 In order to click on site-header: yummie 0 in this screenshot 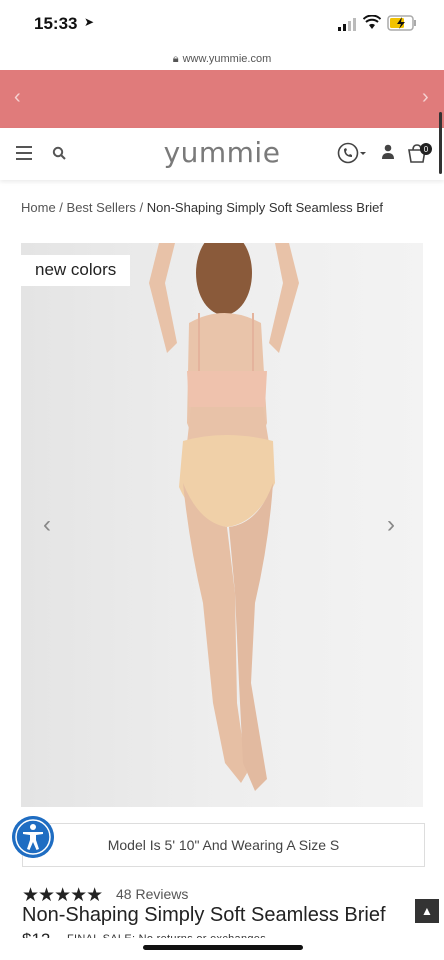, I will do `click(222, 154)`.